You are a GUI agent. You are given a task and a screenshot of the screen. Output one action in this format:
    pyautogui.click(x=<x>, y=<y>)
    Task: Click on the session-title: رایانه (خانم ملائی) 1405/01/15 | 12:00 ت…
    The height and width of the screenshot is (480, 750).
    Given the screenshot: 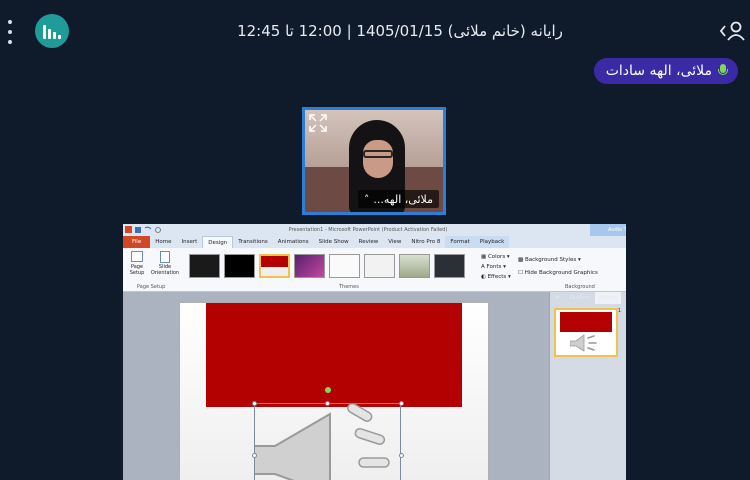 What is the action you would take?
    pyautogui.click(x=400, y=31)
    